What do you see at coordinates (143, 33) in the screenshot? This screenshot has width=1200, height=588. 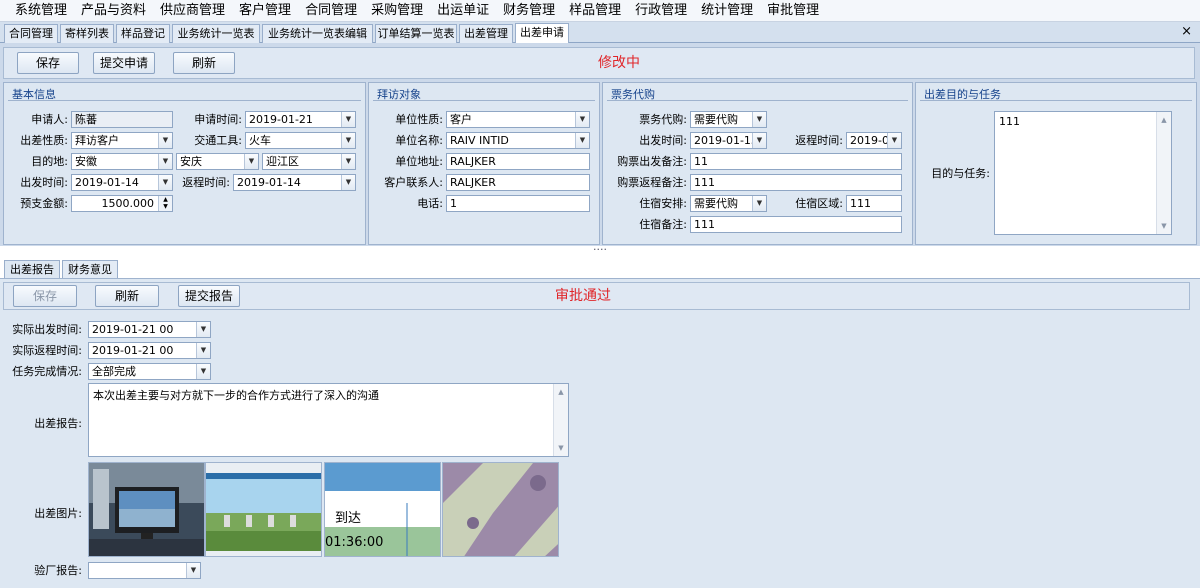 I see `tab-sample-registration: 样品登记` at bounding box center [143, 33].